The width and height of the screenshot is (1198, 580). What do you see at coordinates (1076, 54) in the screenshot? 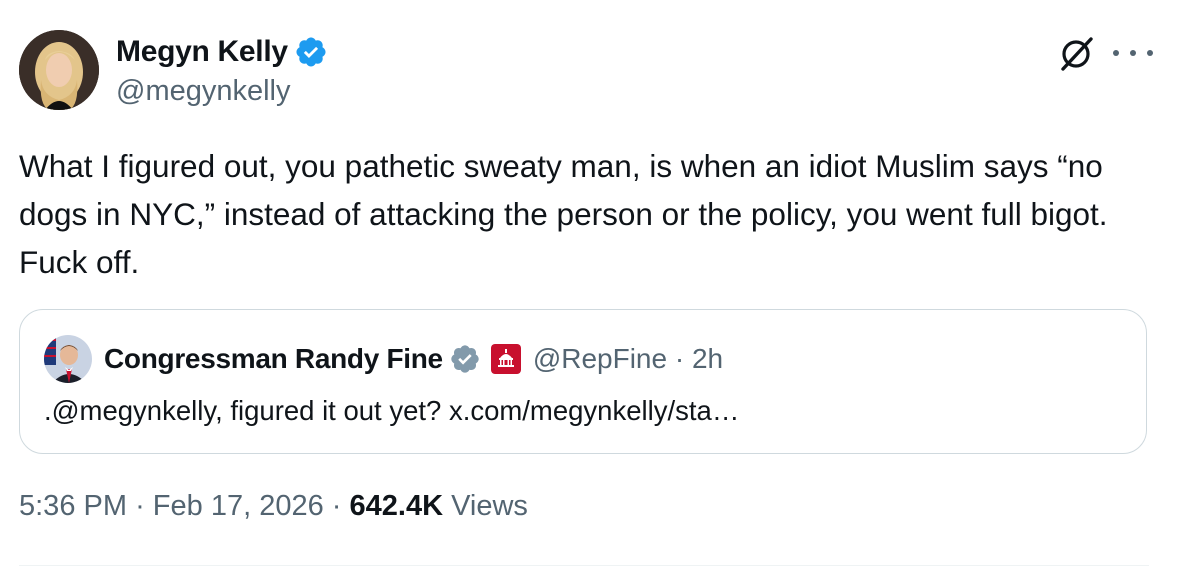
I see `grok-icon` at bounding box center [1076, 54].